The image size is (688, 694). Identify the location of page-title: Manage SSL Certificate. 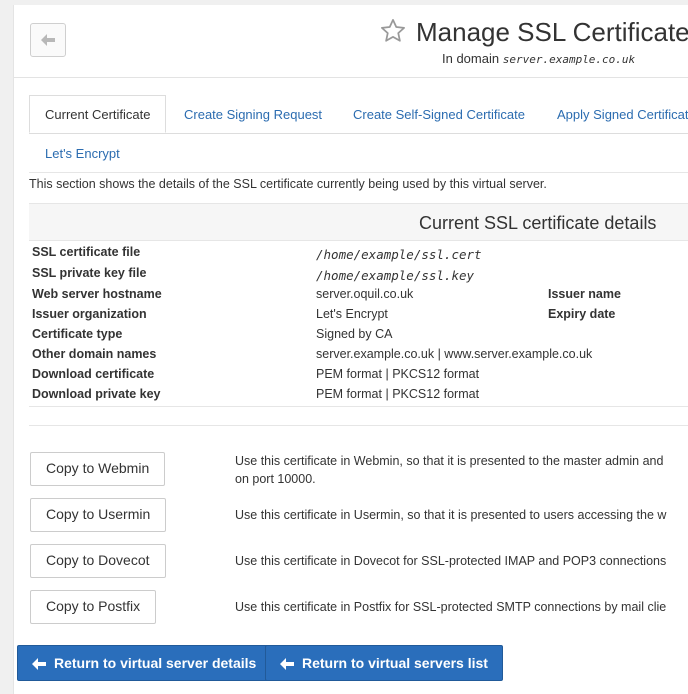
(552, 32).